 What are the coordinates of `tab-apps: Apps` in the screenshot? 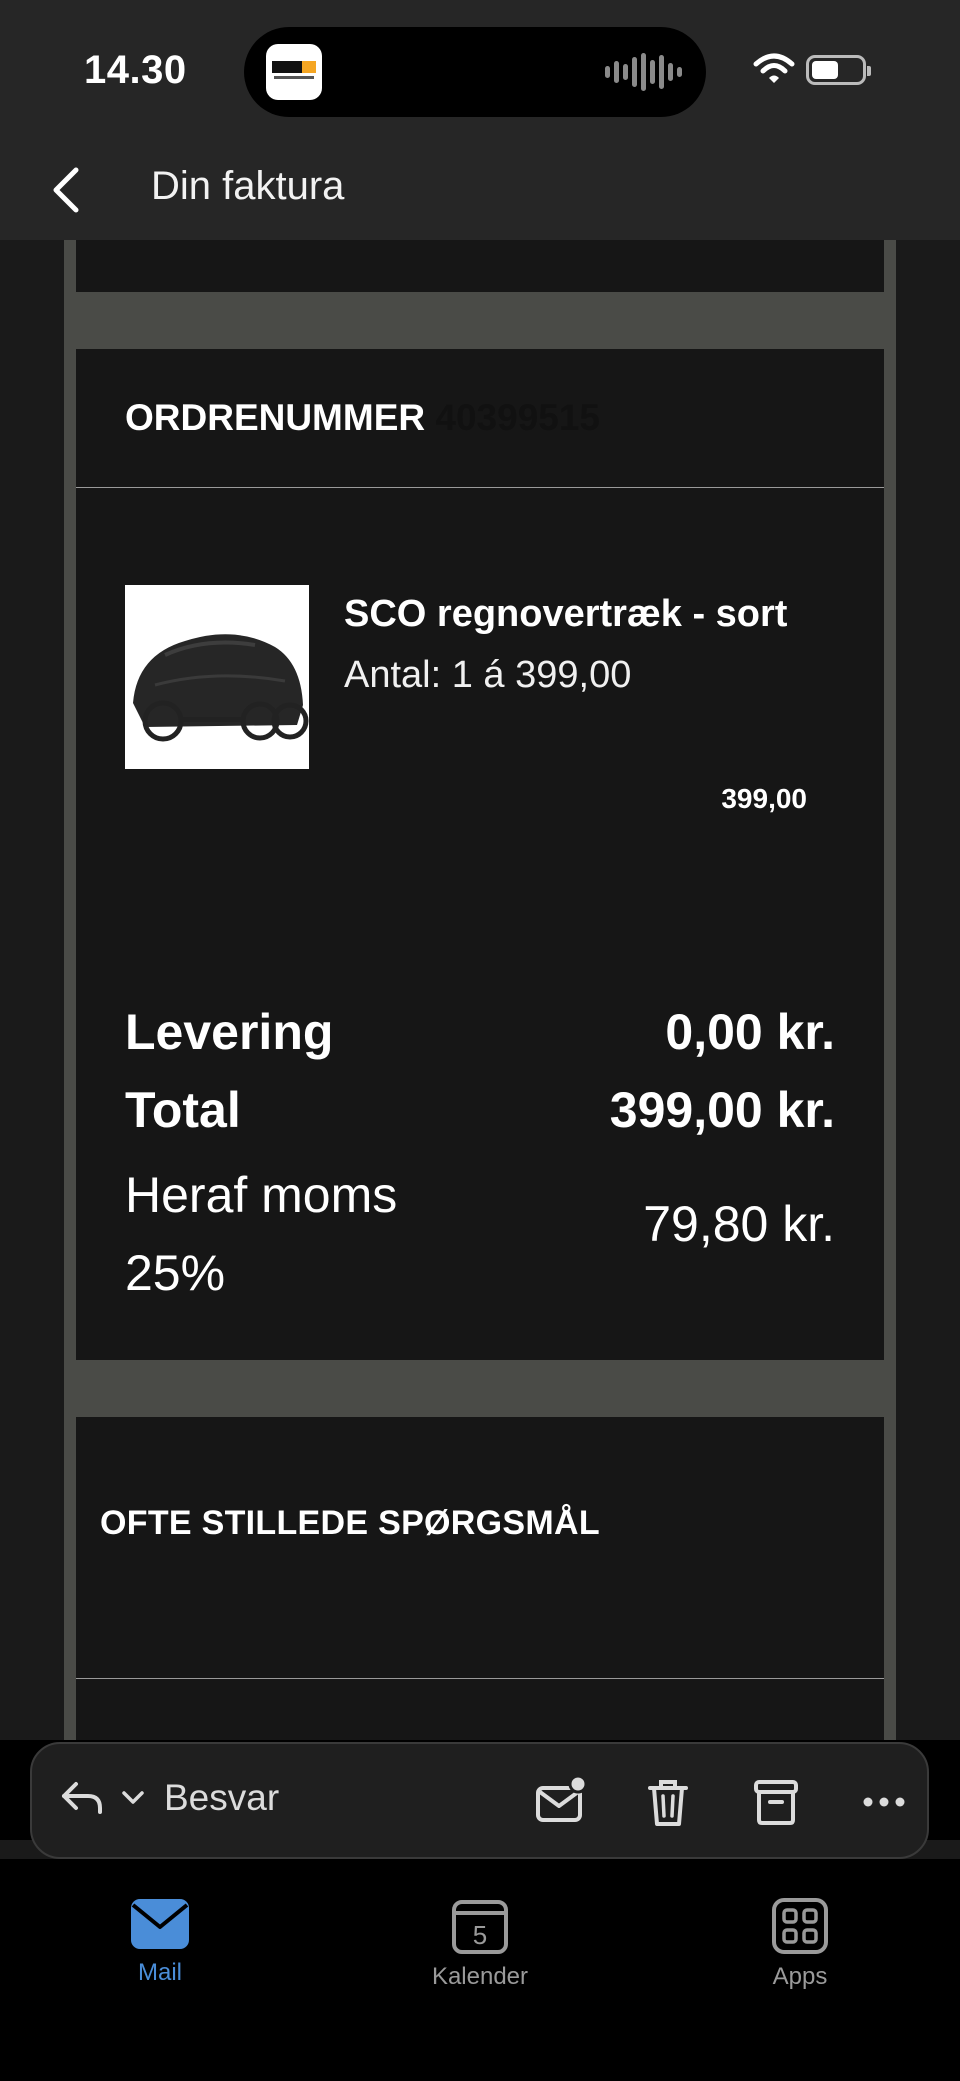 It's located at (800, 1952).